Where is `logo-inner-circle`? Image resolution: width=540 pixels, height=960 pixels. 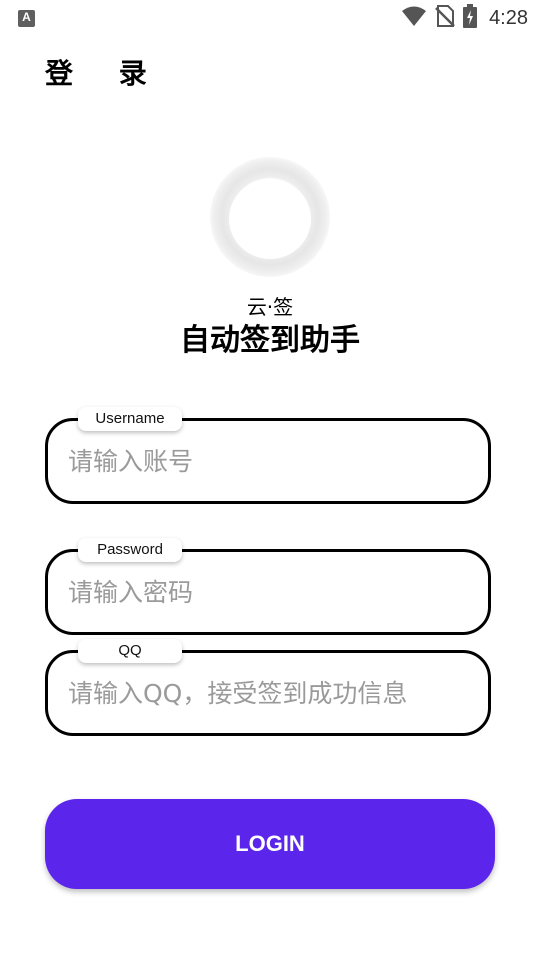
logo-inner-circle is located at coordinates (270, 219).